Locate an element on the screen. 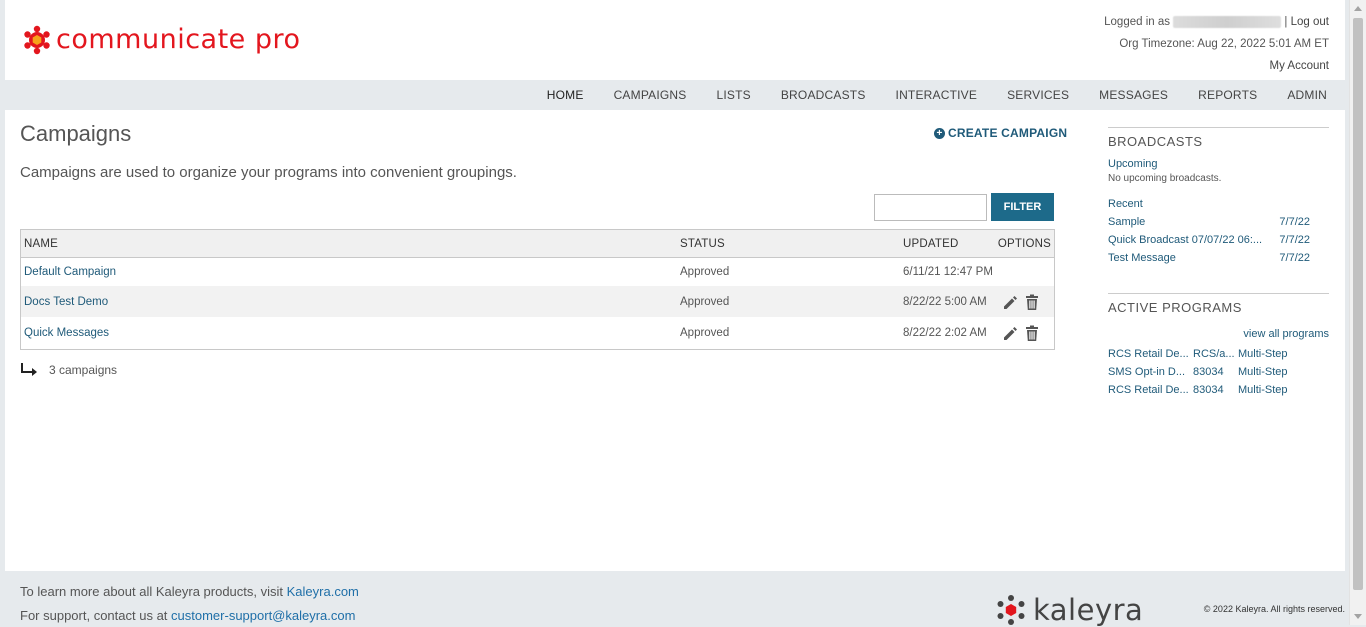  nav-home: HOME is located at coordinates (565, 95).